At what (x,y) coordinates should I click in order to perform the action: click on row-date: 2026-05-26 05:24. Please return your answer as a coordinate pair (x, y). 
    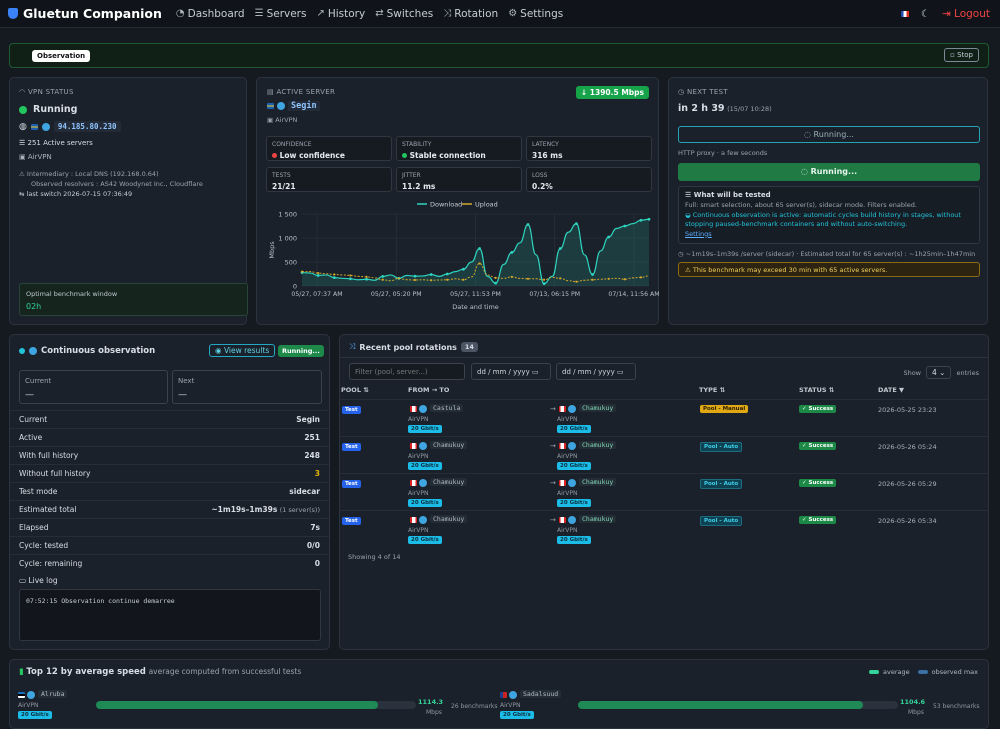
    Looking at the image, I should click on (907, 447).